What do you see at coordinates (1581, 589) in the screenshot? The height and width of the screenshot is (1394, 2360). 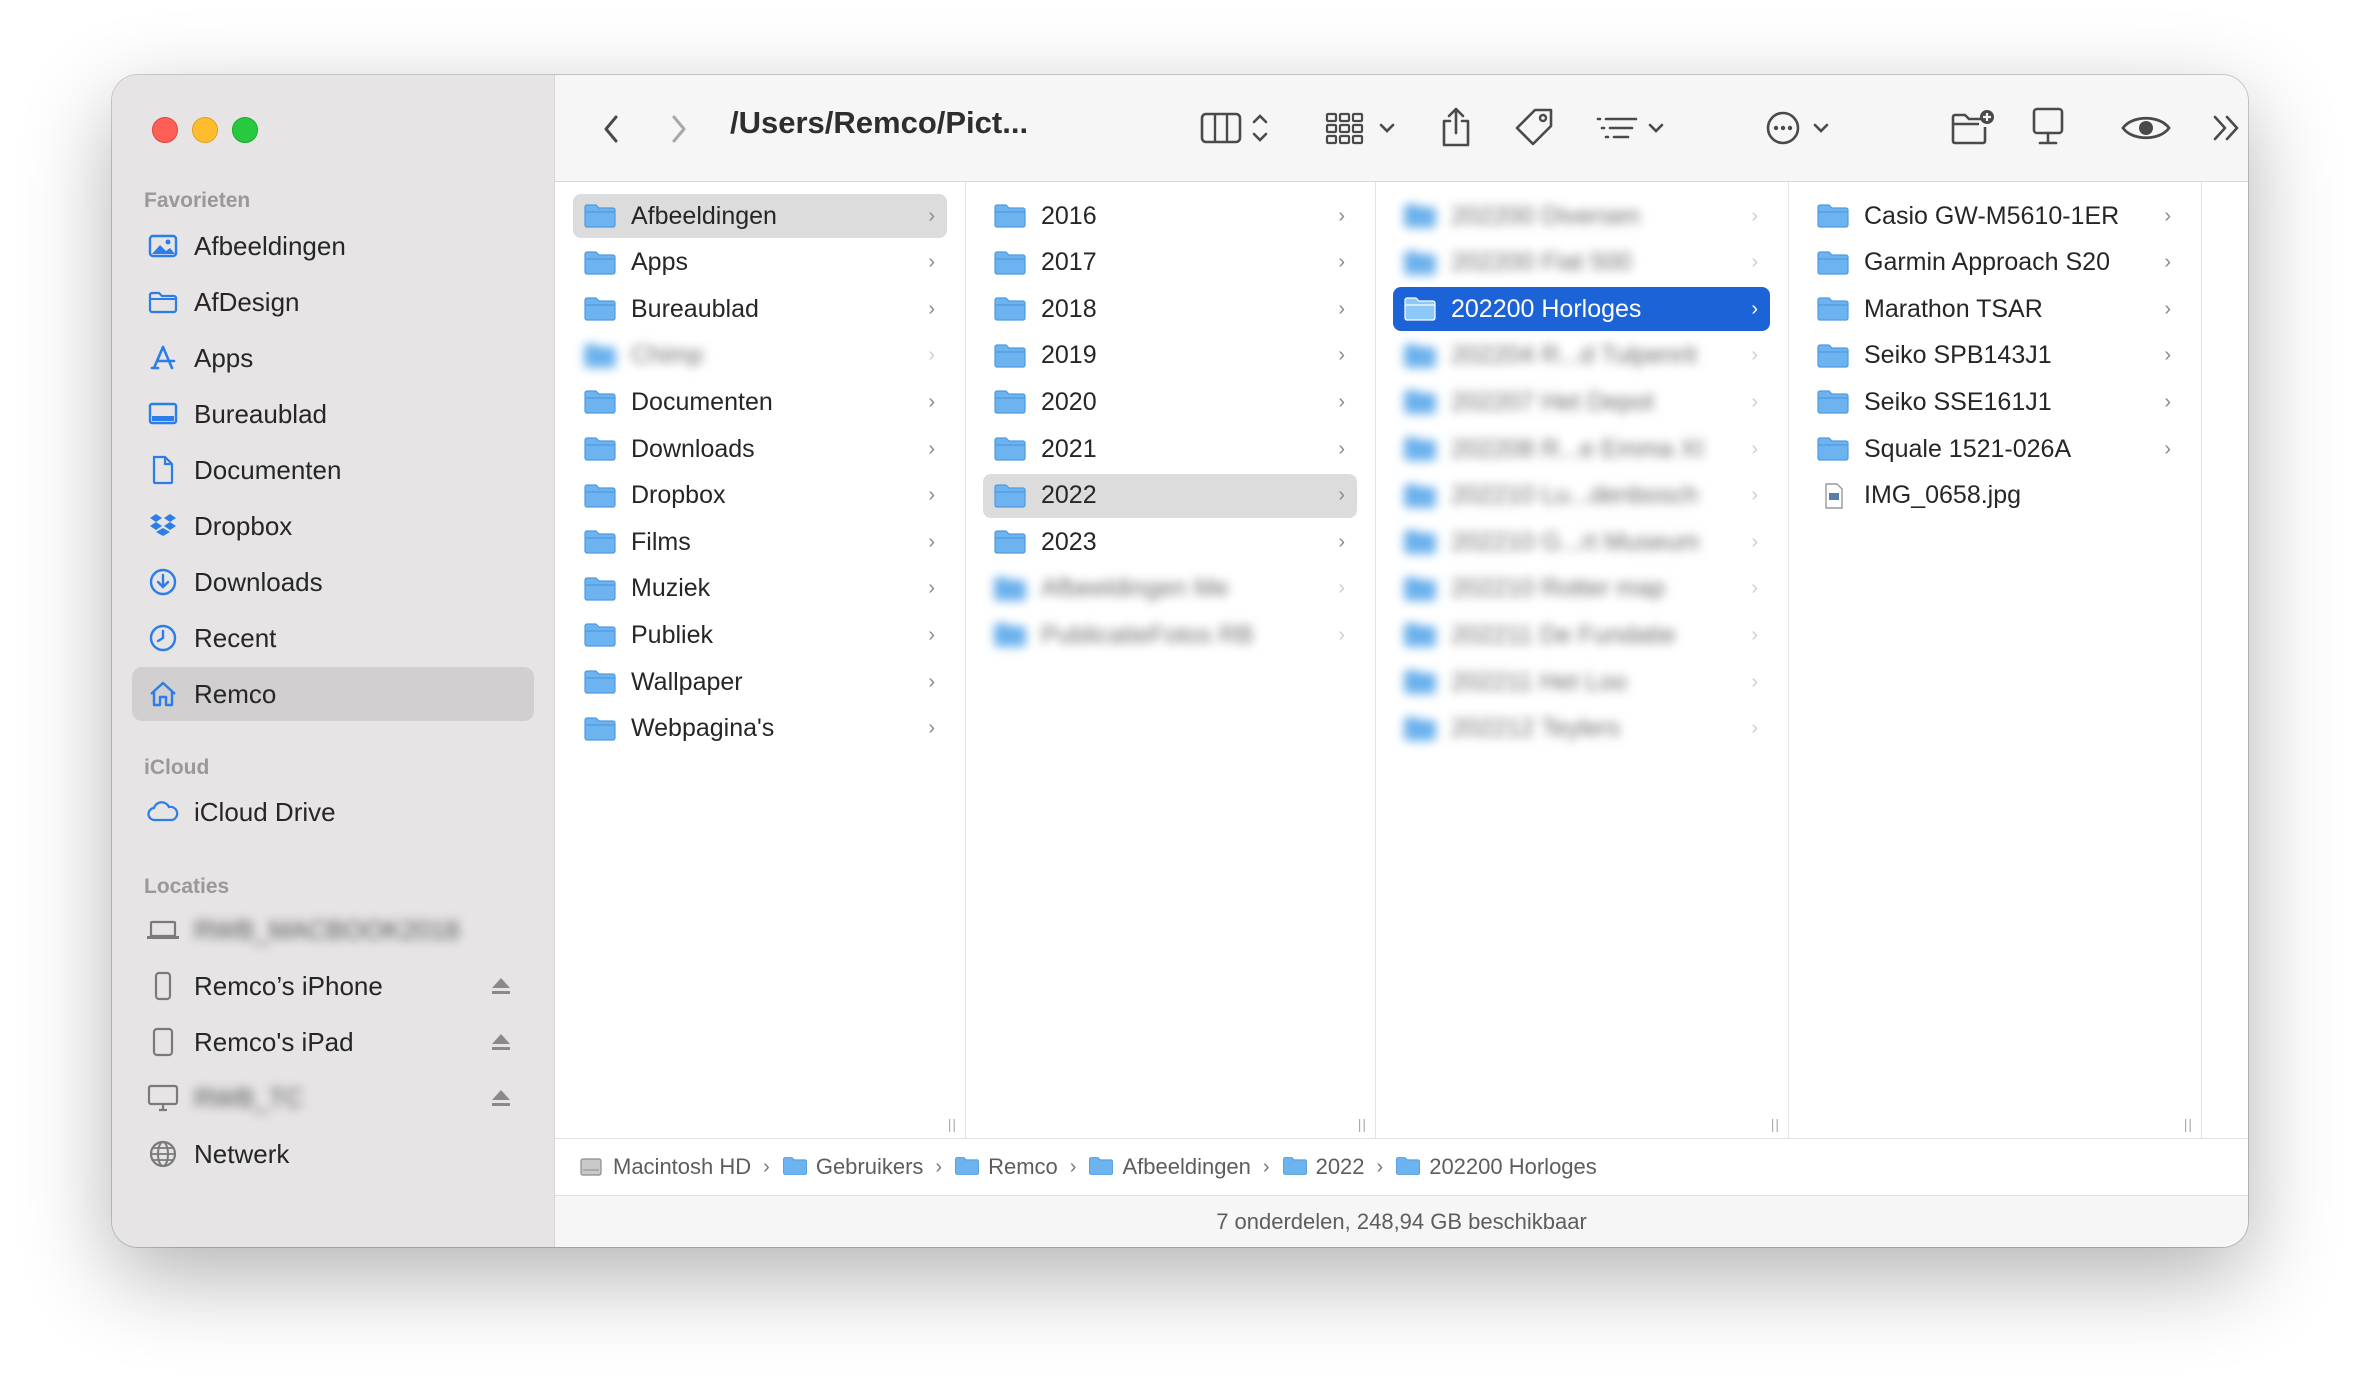 I see `folder-row: 202210 Rotter map ›` at bounding box center [1581, 589].